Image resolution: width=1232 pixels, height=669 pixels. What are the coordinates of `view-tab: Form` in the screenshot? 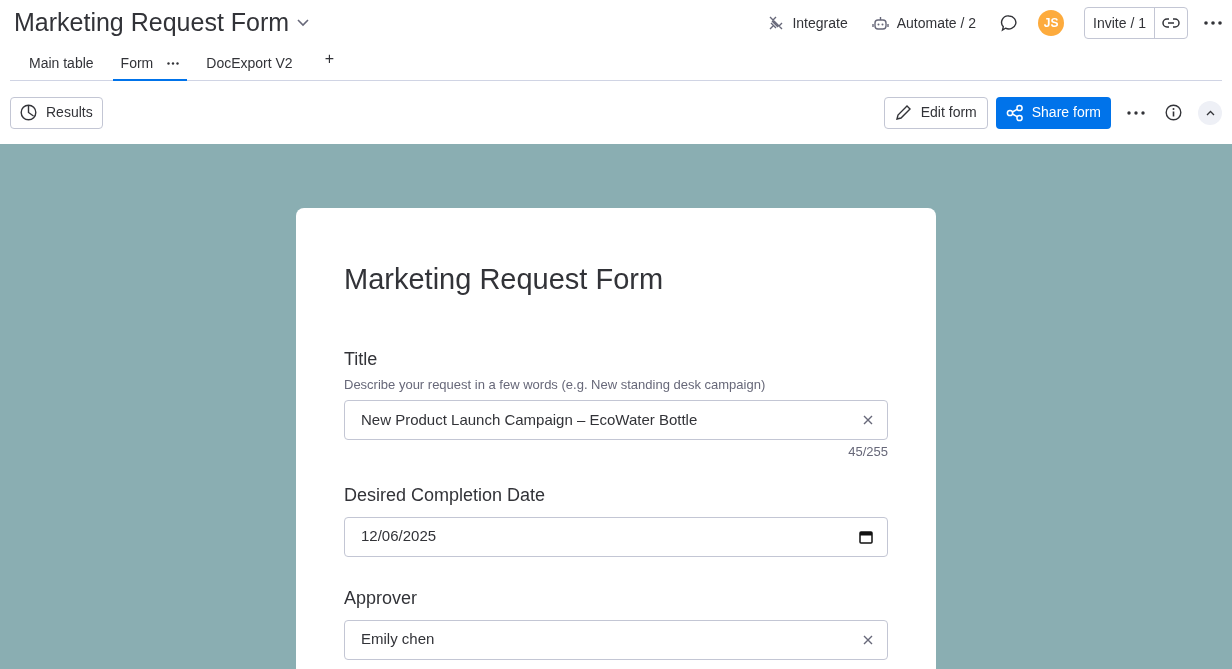 It's located at (150, 64).